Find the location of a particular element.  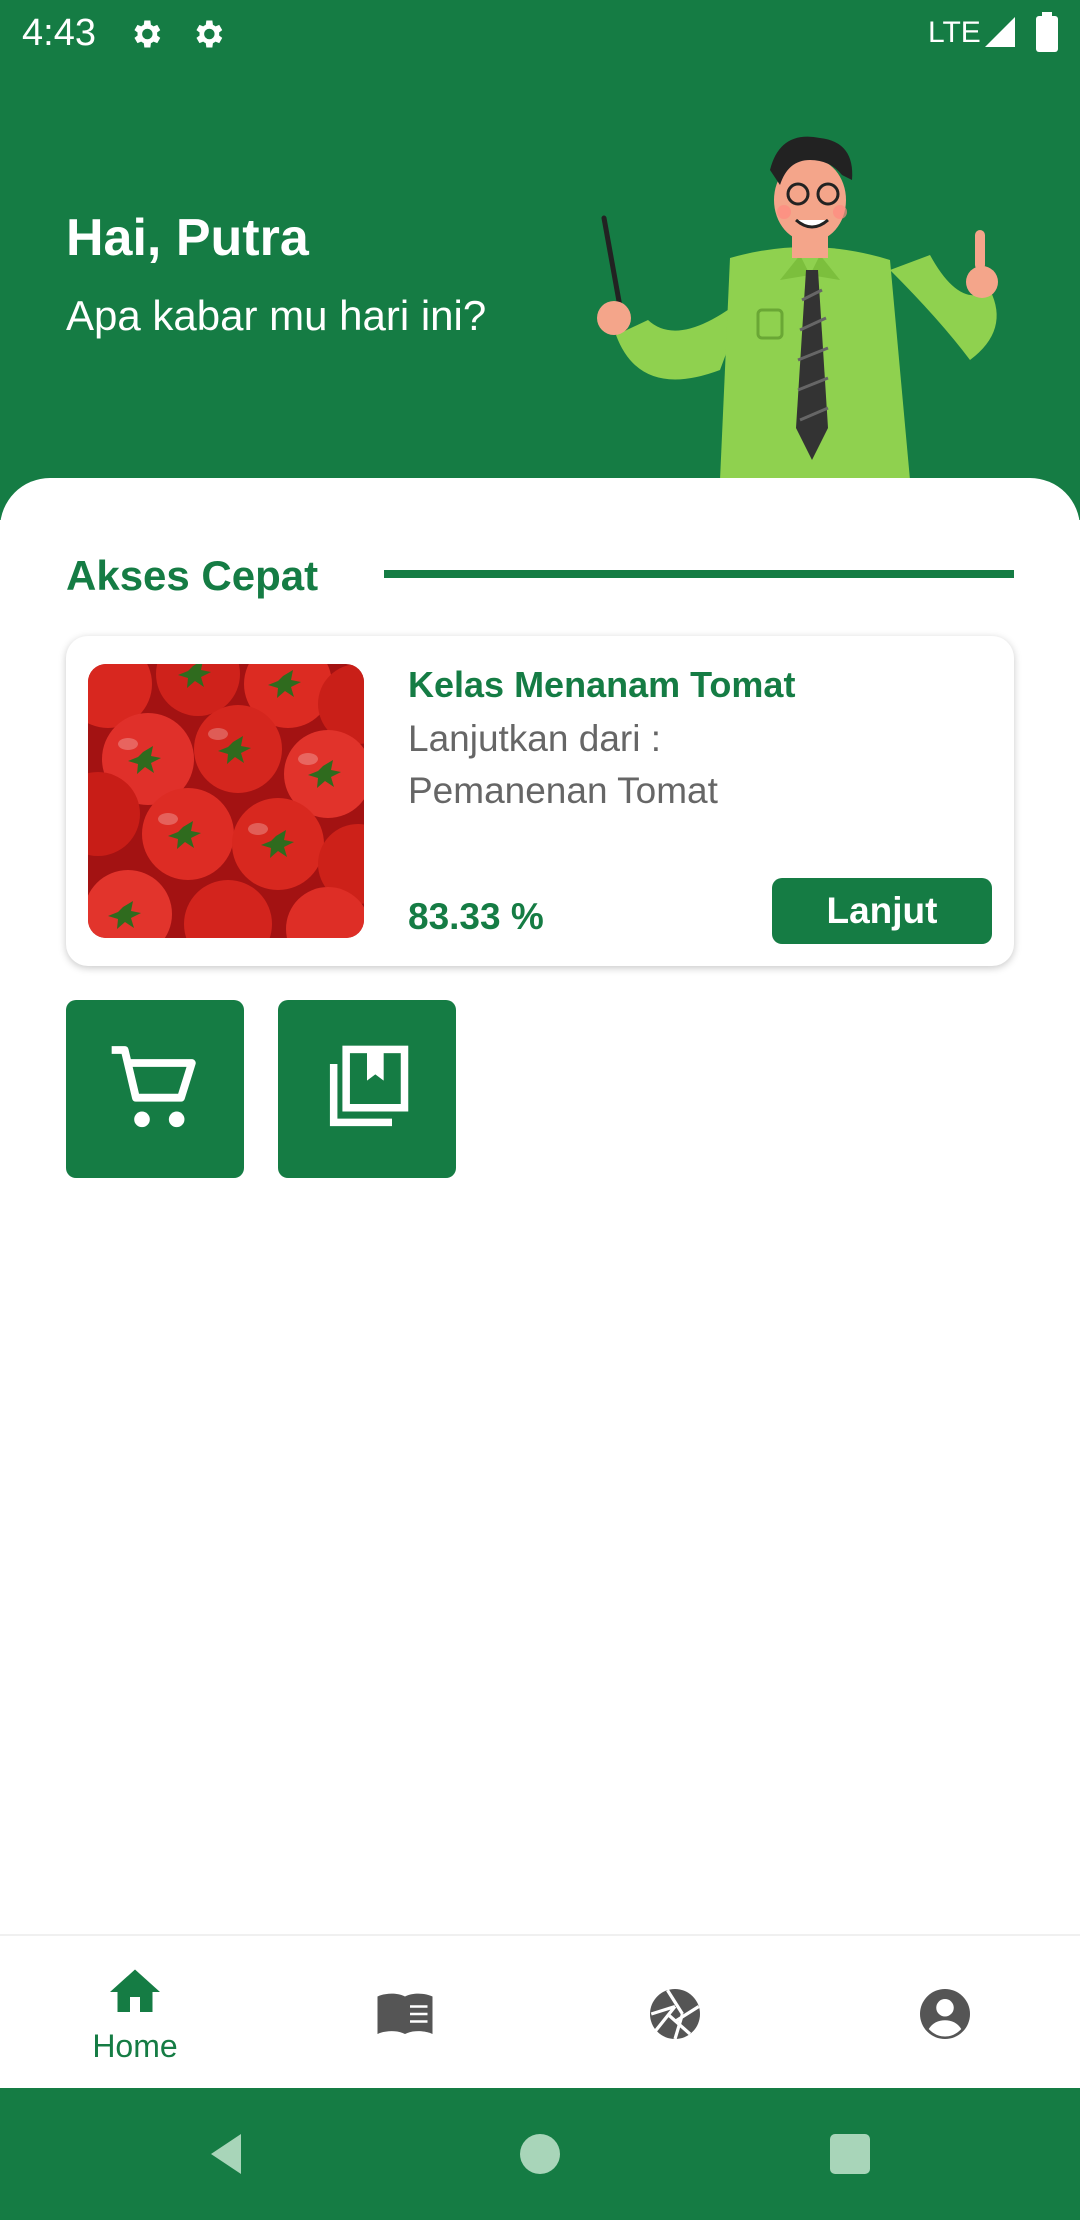

course-lesson-name: Pemanenan Tomat is located at coordinates (563, 790).